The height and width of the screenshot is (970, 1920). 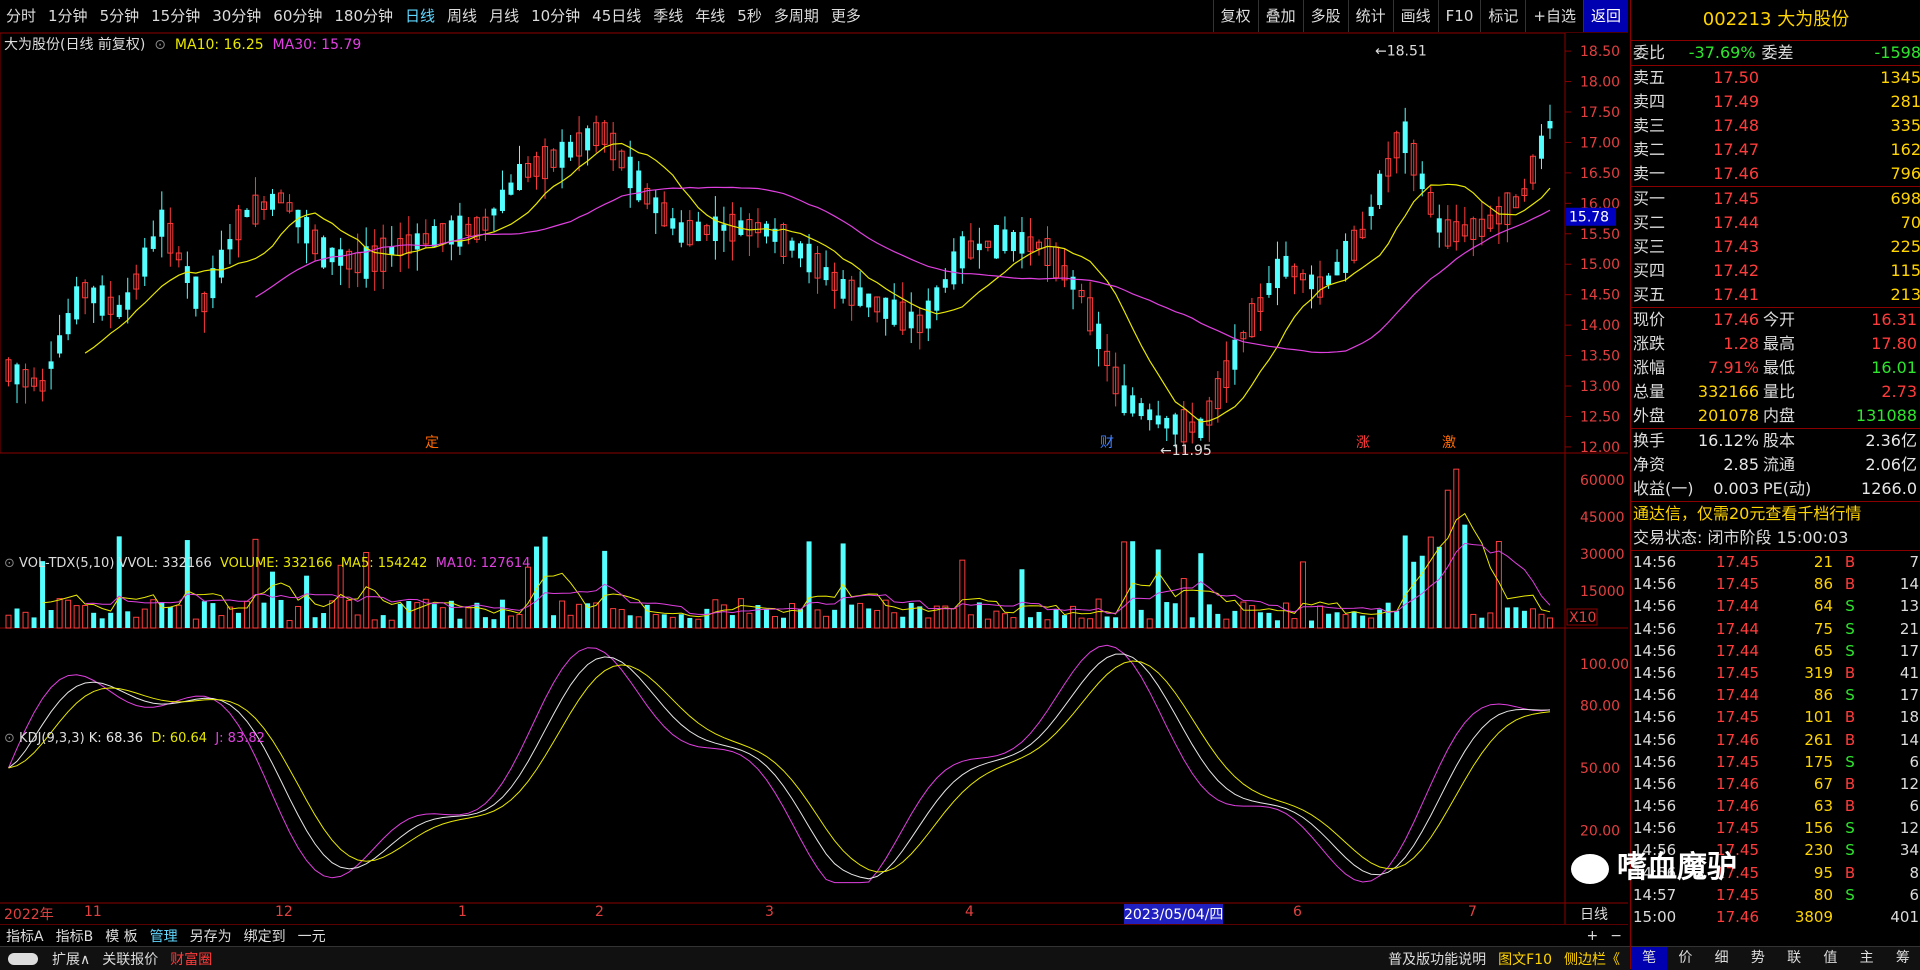 I want to click on tool-button: 返回, so click(x=1605, y=16).